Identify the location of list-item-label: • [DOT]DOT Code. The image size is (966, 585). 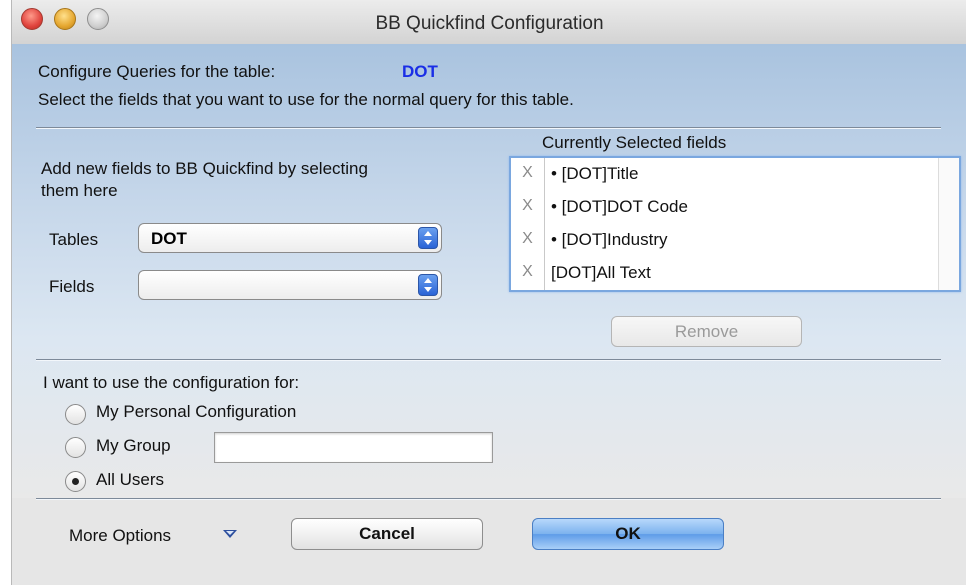
(619, 206).